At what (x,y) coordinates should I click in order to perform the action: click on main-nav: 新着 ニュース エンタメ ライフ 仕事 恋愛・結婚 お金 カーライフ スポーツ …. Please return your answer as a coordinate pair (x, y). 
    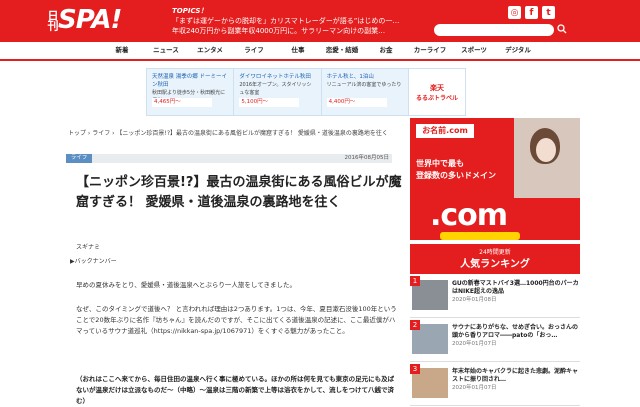
    Looking at the image, I should click on (320, 51).